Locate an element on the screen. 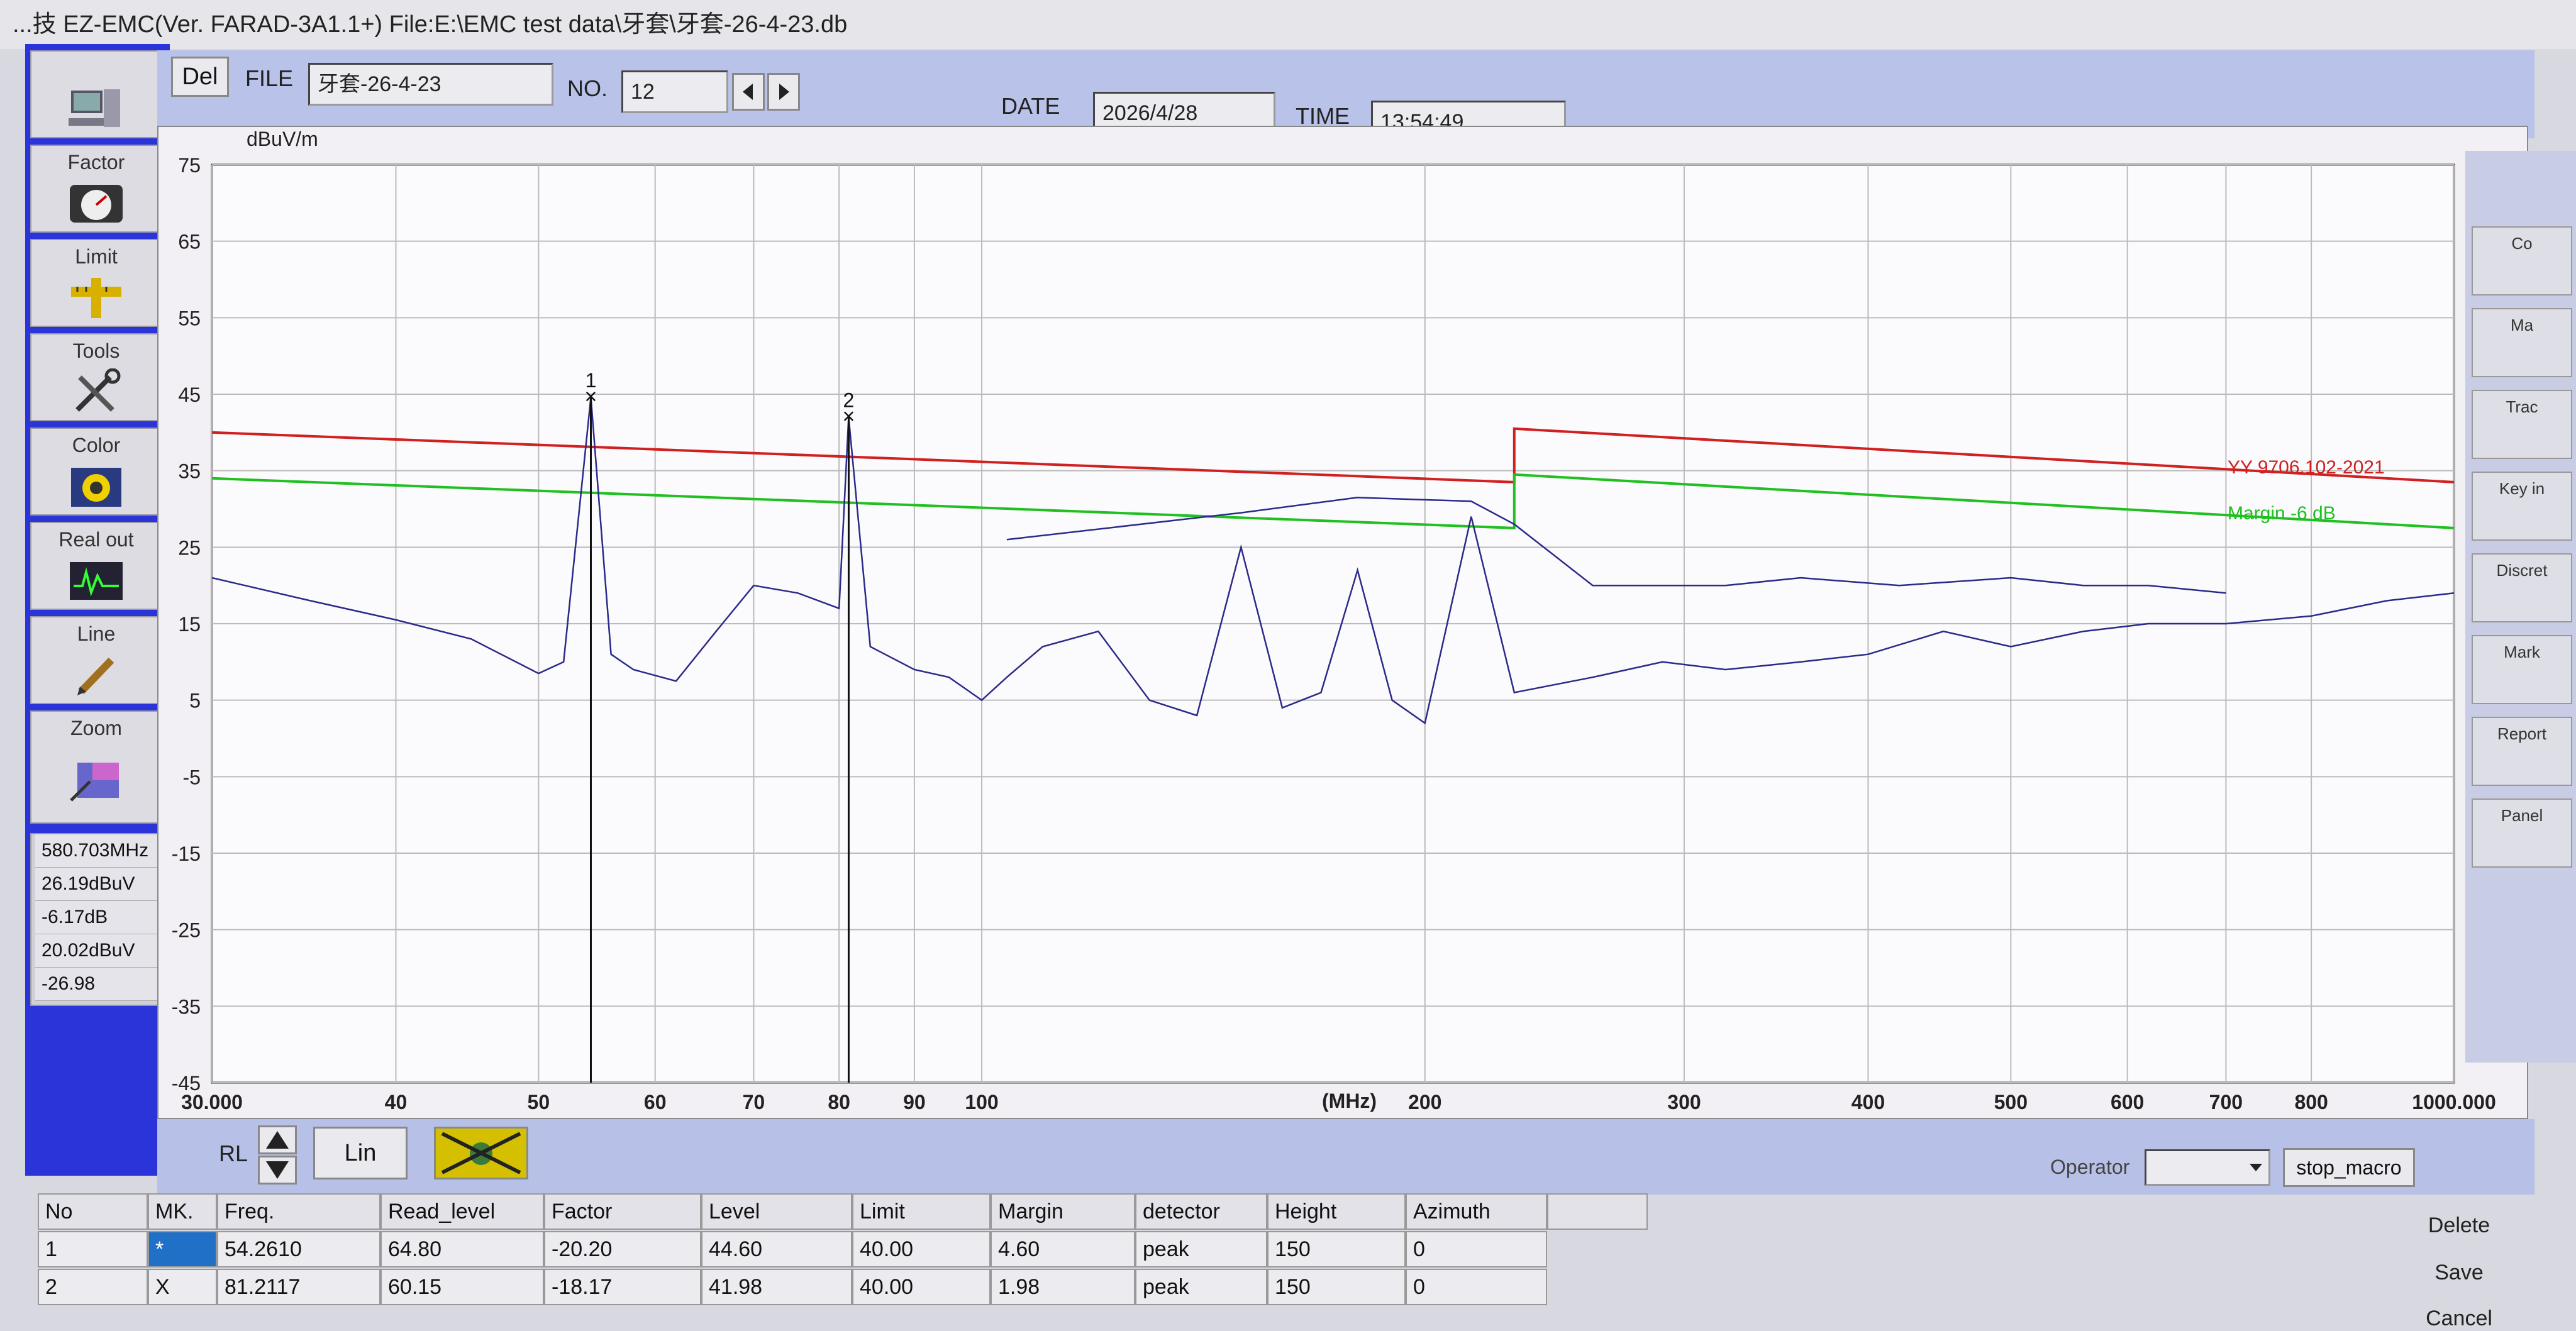 This screenshot has width=2576, height=1331. col-detector: detector is located at coordinates (1201, 1211).